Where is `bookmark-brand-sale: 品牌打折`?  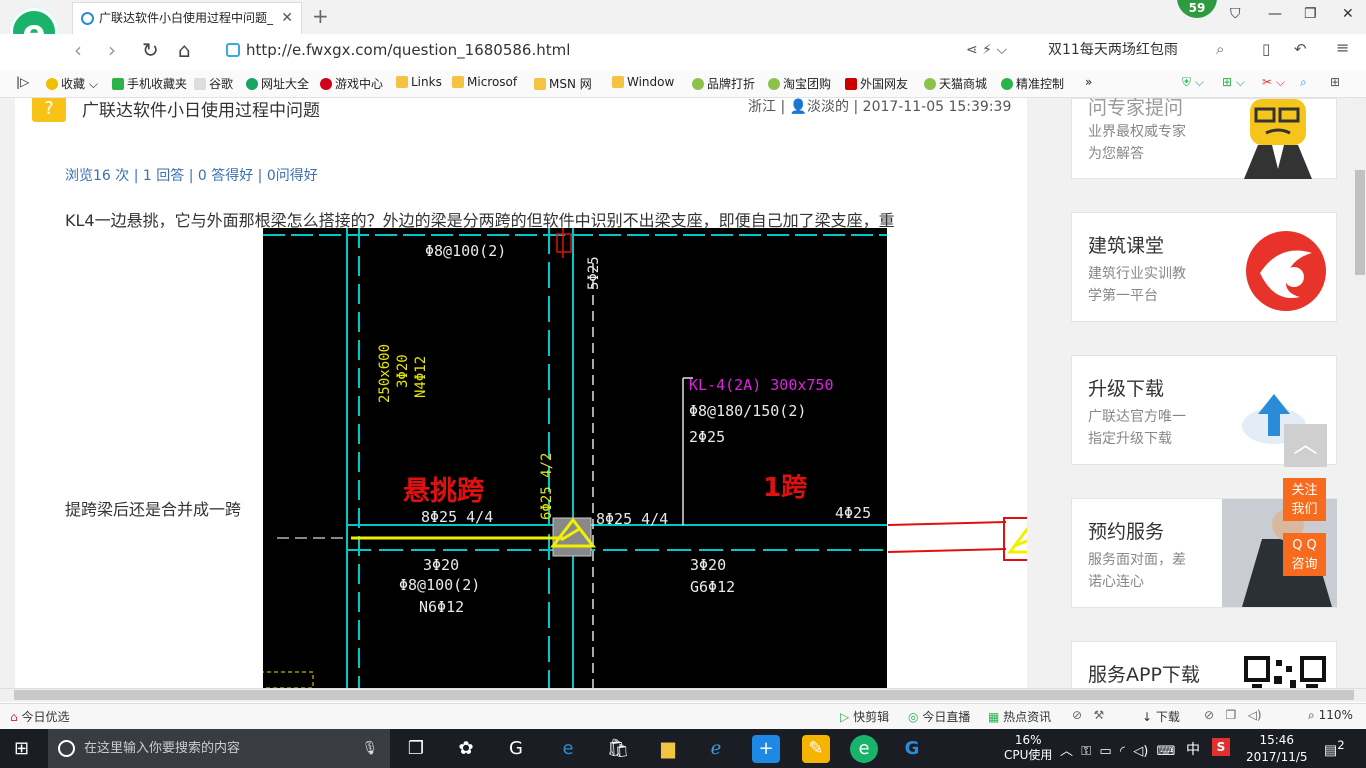
bookmark-brand-sale: 品牌打折 is located at coordinates (723, 83).